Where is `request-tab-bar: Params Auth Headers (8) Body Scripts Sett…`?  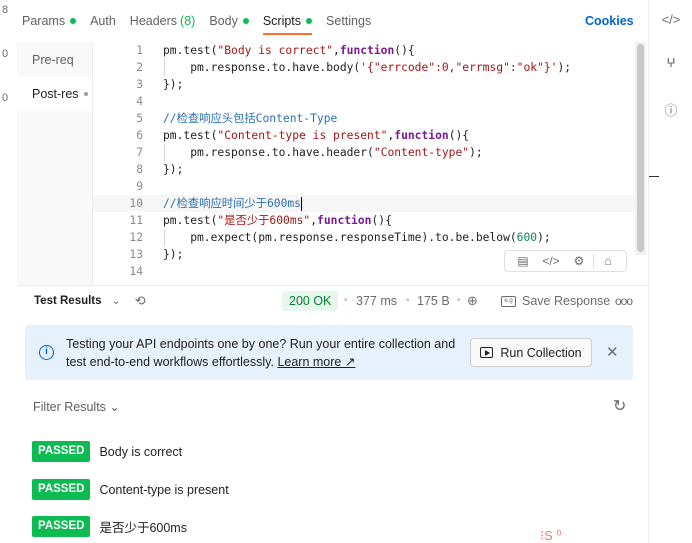
request-tab-bar: Params Auth Headers (8) Body Scripts Sett… is located at coordinates (332, 21).